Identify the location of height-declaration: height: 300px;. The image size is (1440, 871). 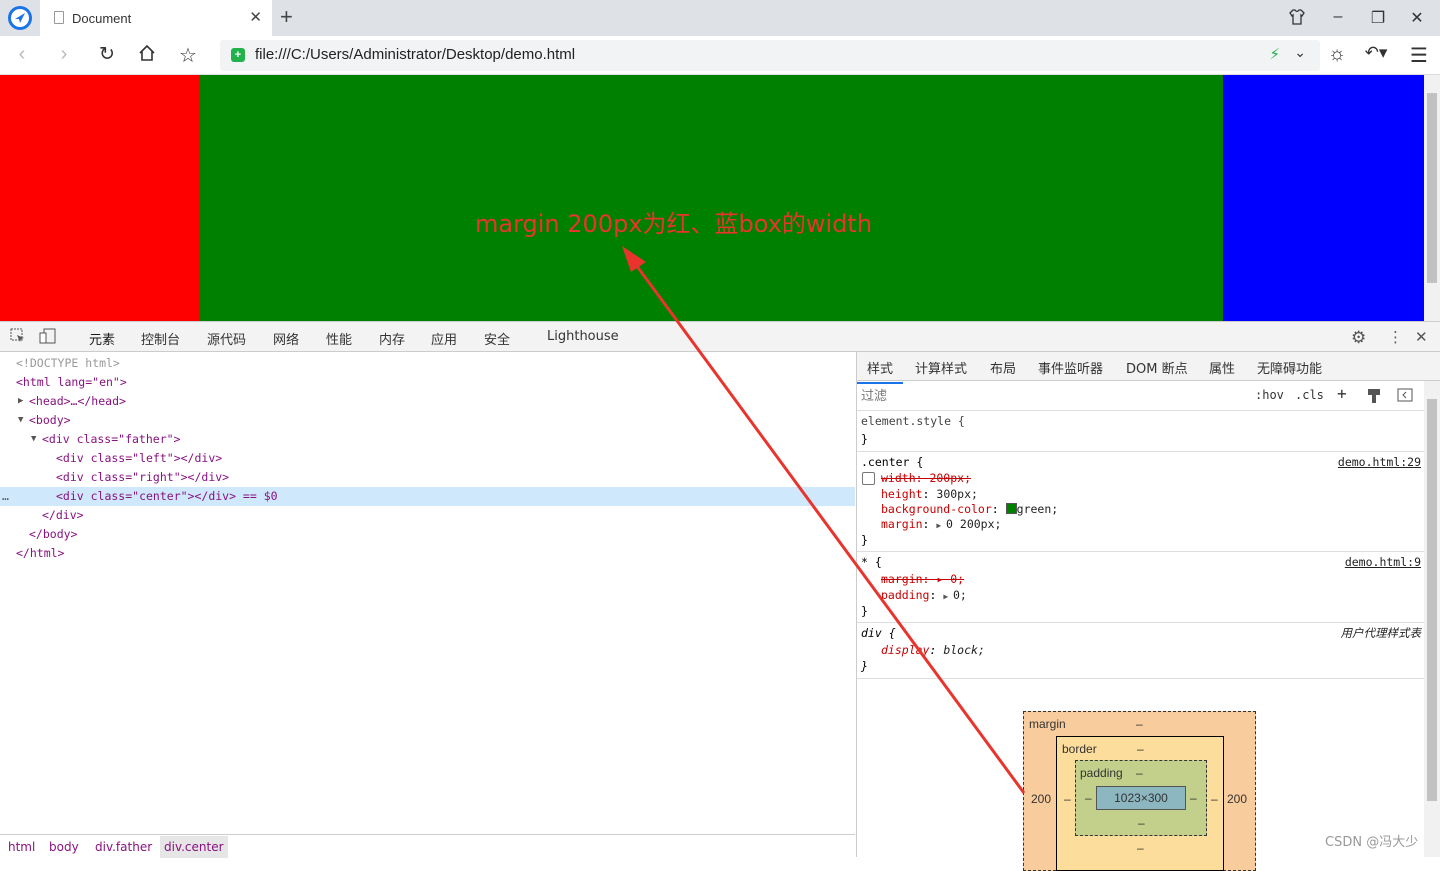
(929, 494).